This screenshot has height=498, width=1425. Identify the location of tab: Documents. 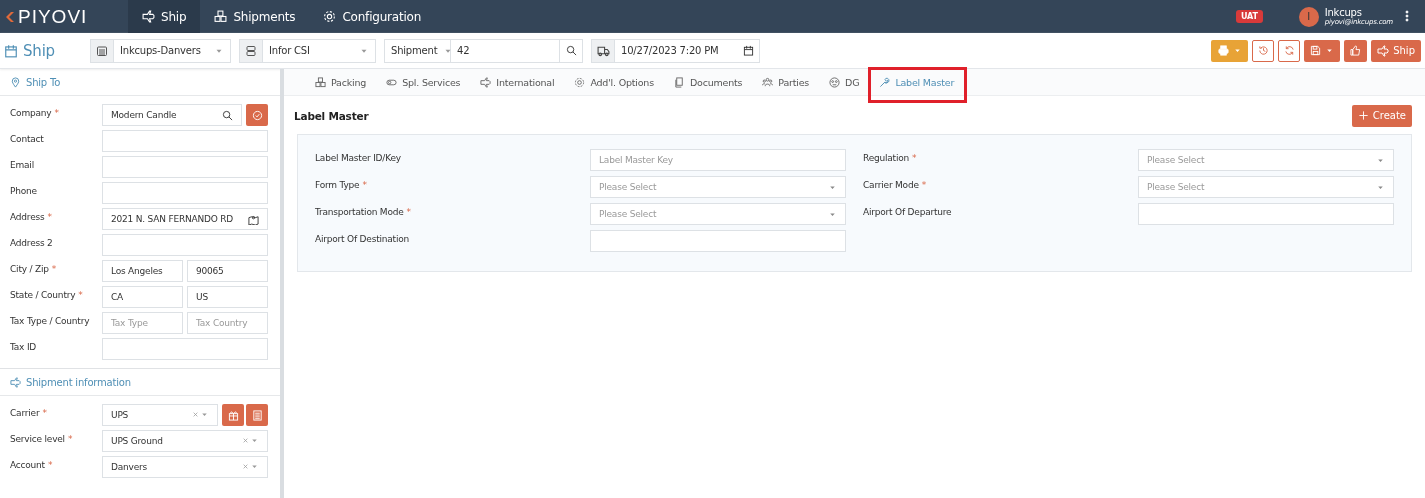
(708, 82).